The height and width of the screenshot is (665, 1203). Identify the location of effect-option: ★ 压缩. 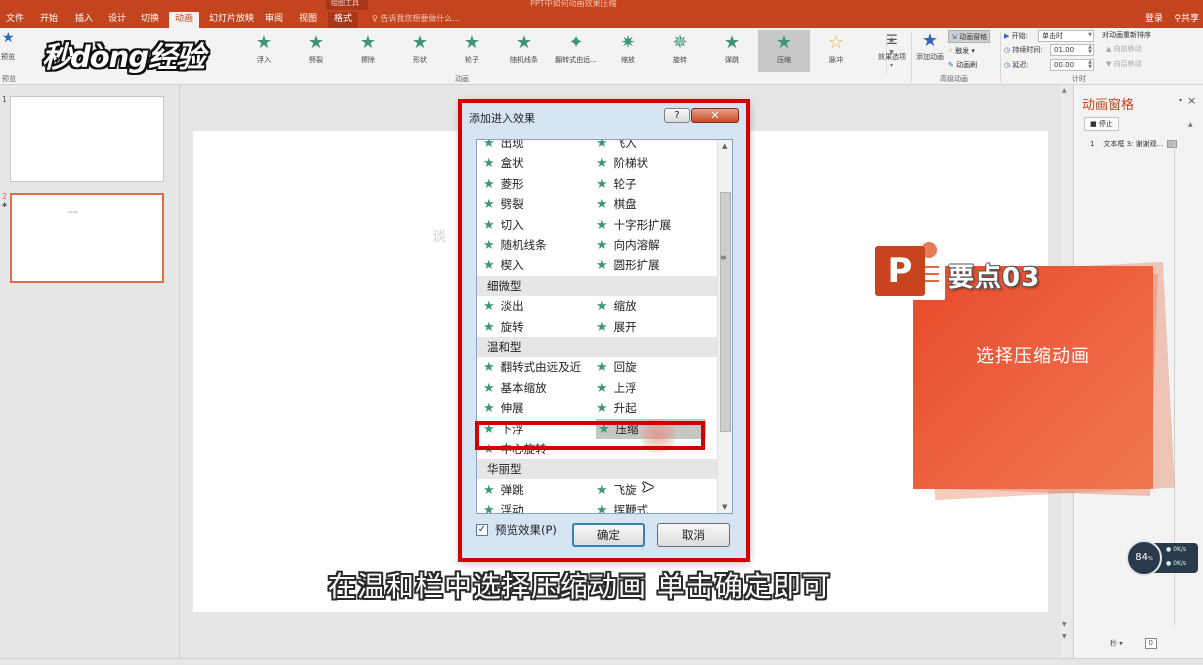
(651, 428).